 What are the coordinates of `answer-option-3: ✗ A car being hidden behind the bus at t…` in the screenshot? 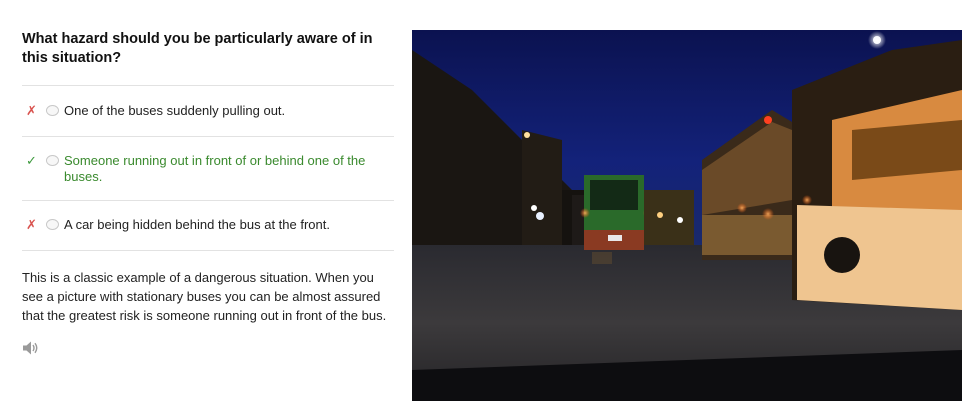 It's located at (208, 226).